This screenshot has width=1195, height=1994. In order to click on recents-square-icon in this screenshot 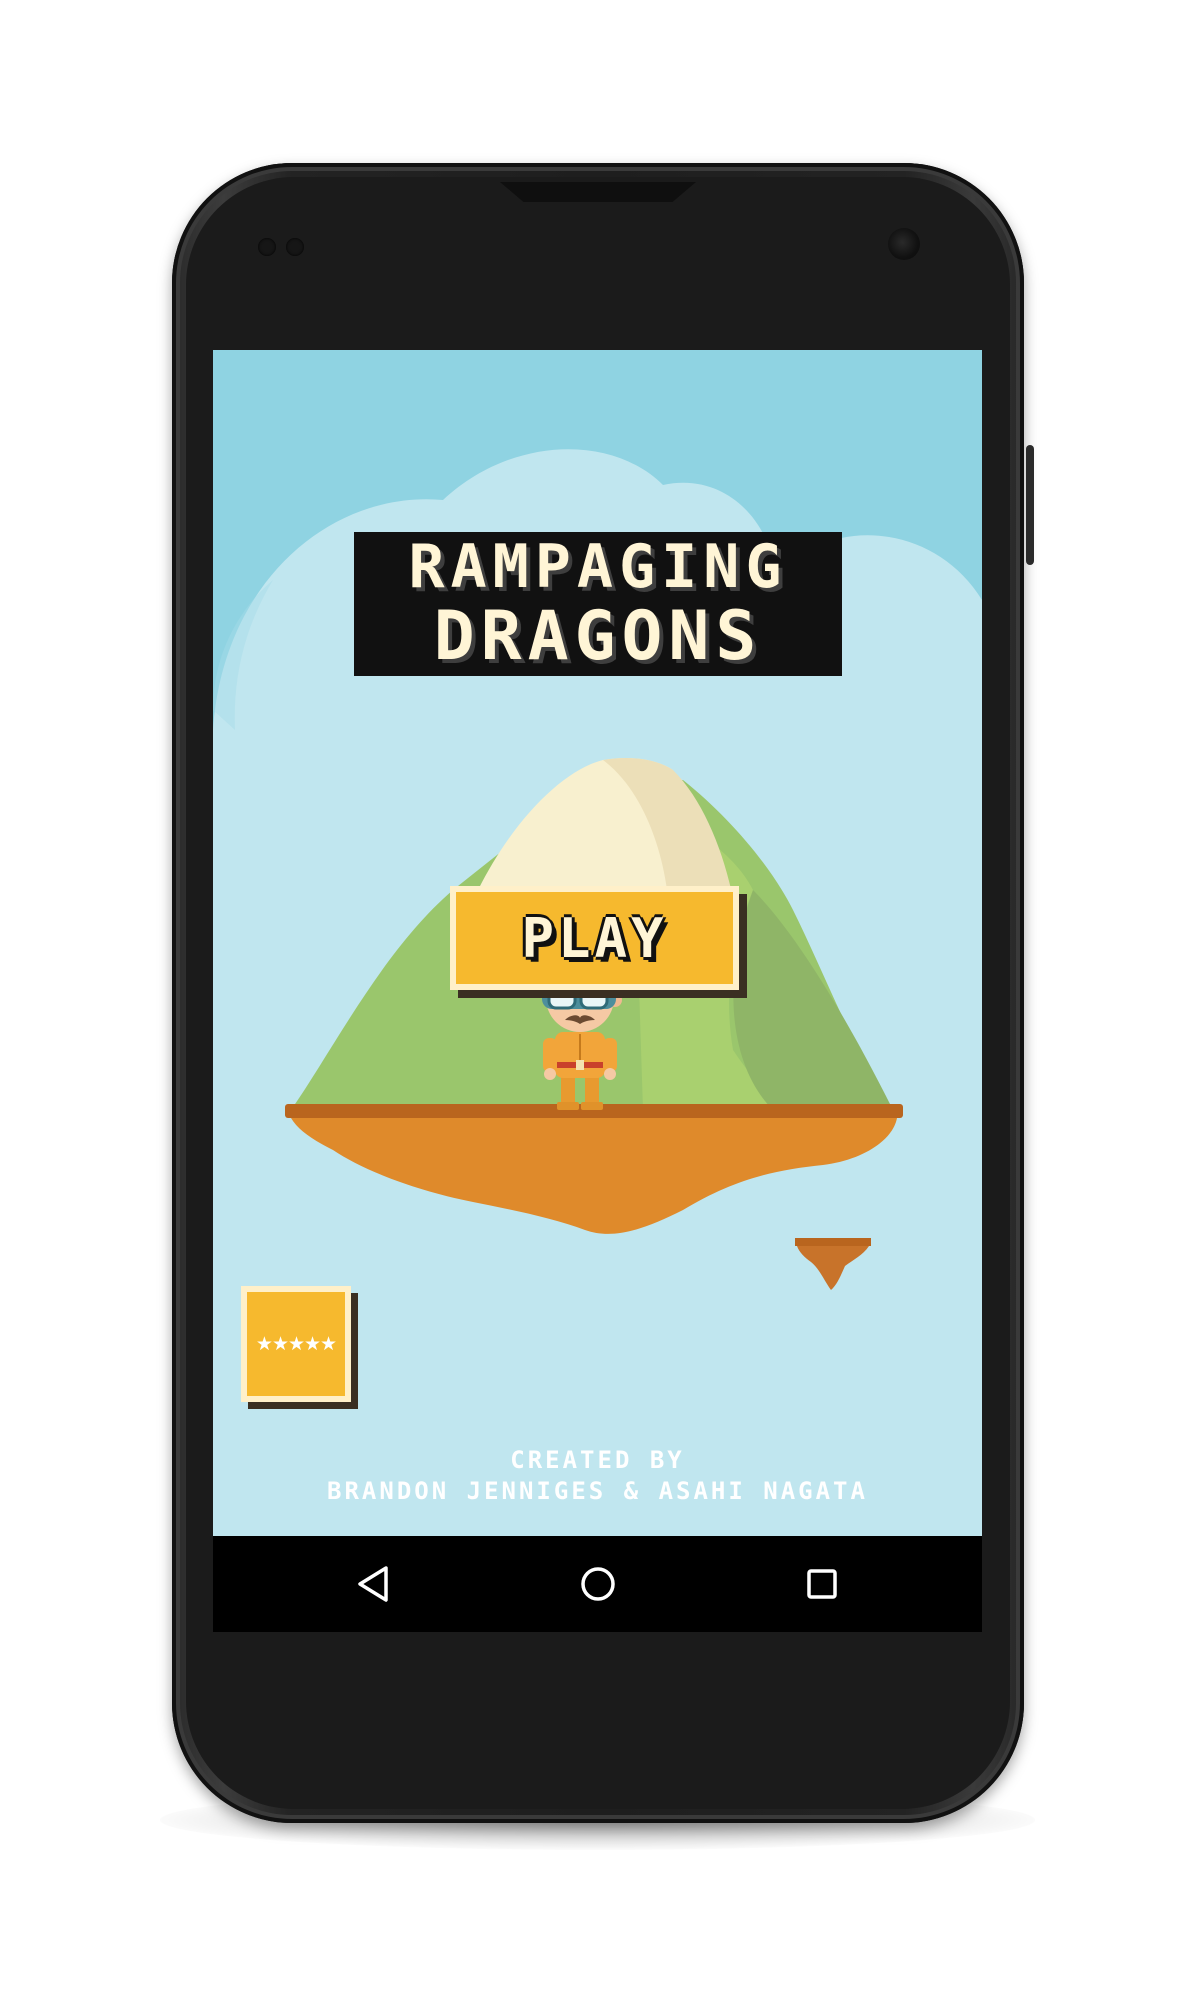, I will do `click(822, 1584)`.